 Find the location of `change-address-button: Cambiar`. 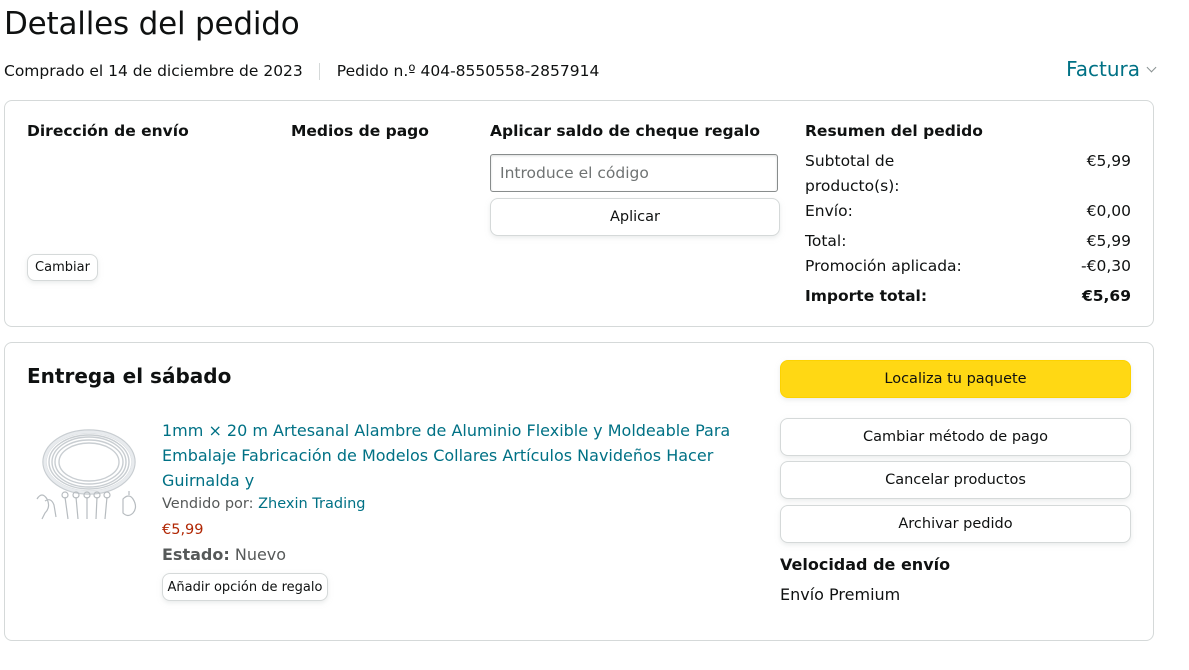

change-address-button: Cambiar is located at coordinates (62, 267).